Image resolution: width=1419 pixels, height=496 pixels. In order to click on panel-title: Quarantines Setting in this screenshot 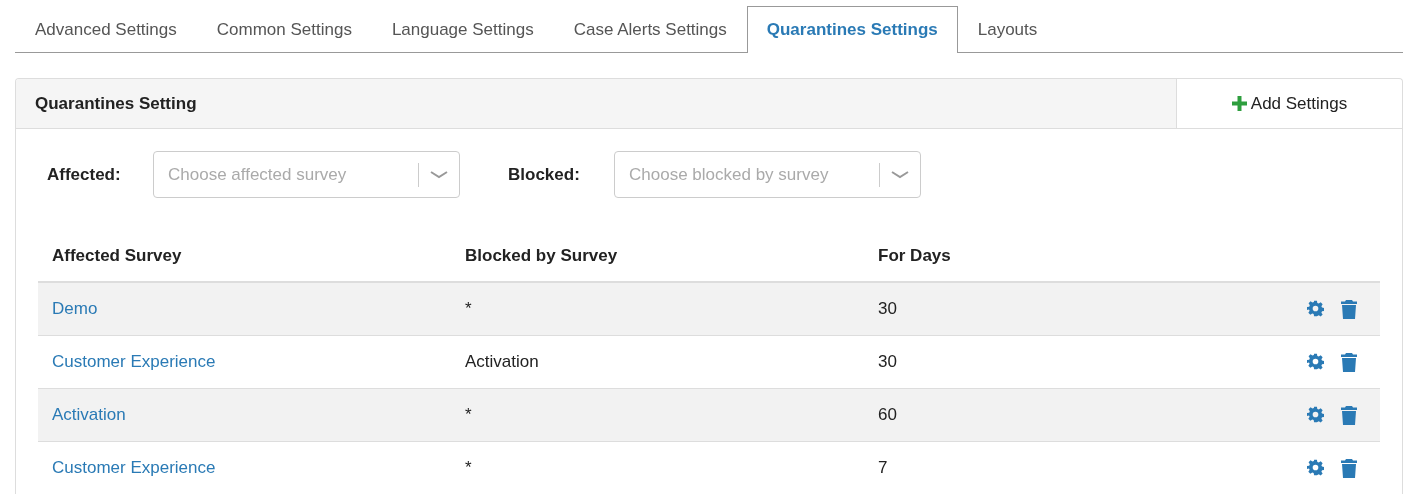, I will do `click(116, 103)`.